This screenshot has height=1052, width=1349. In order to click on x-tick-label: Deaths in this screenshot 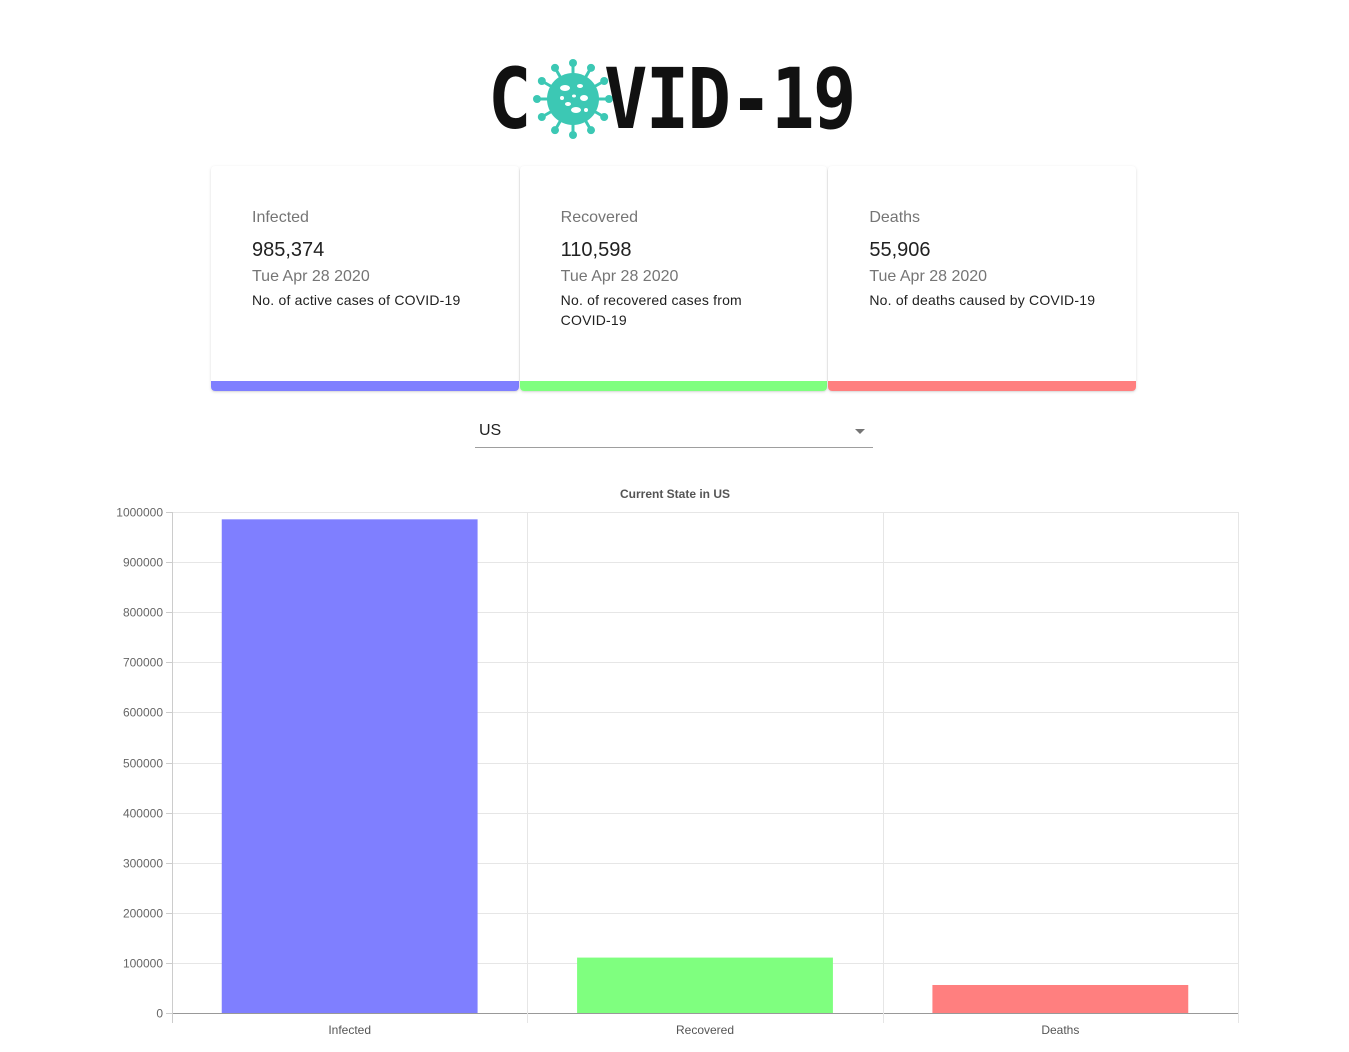, I will do `click(1060, 1030)`.